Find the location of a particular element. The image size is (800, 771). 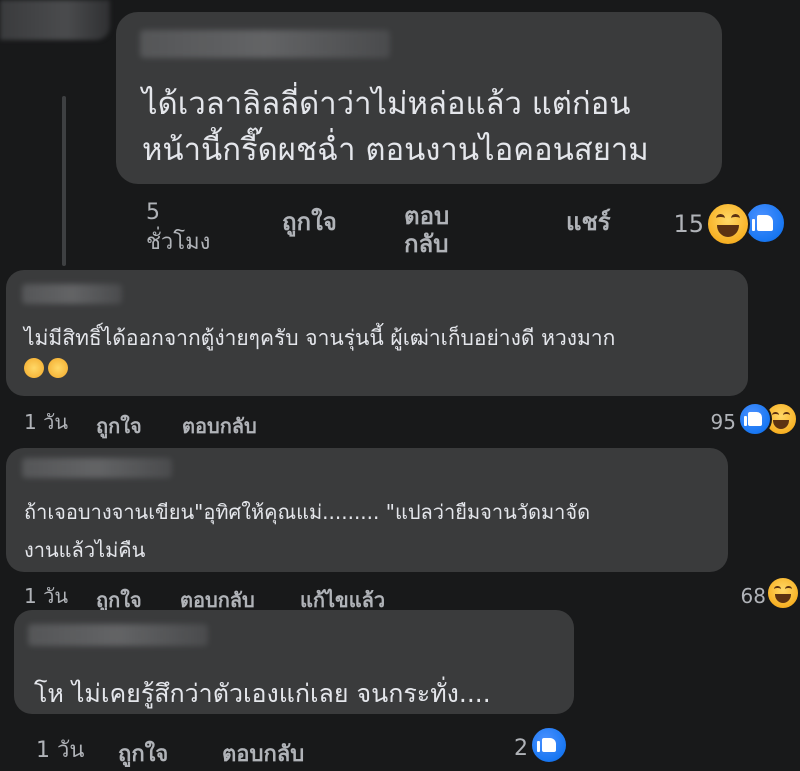

thread-line is located at coordinates (64, 181).